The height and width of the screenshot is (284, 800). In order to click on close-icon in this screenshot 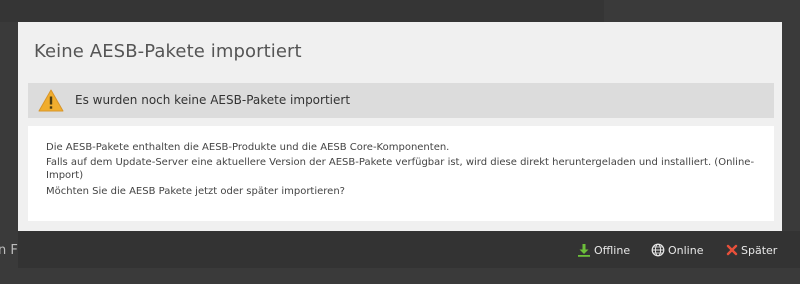, I will do `click(732, 250)`.